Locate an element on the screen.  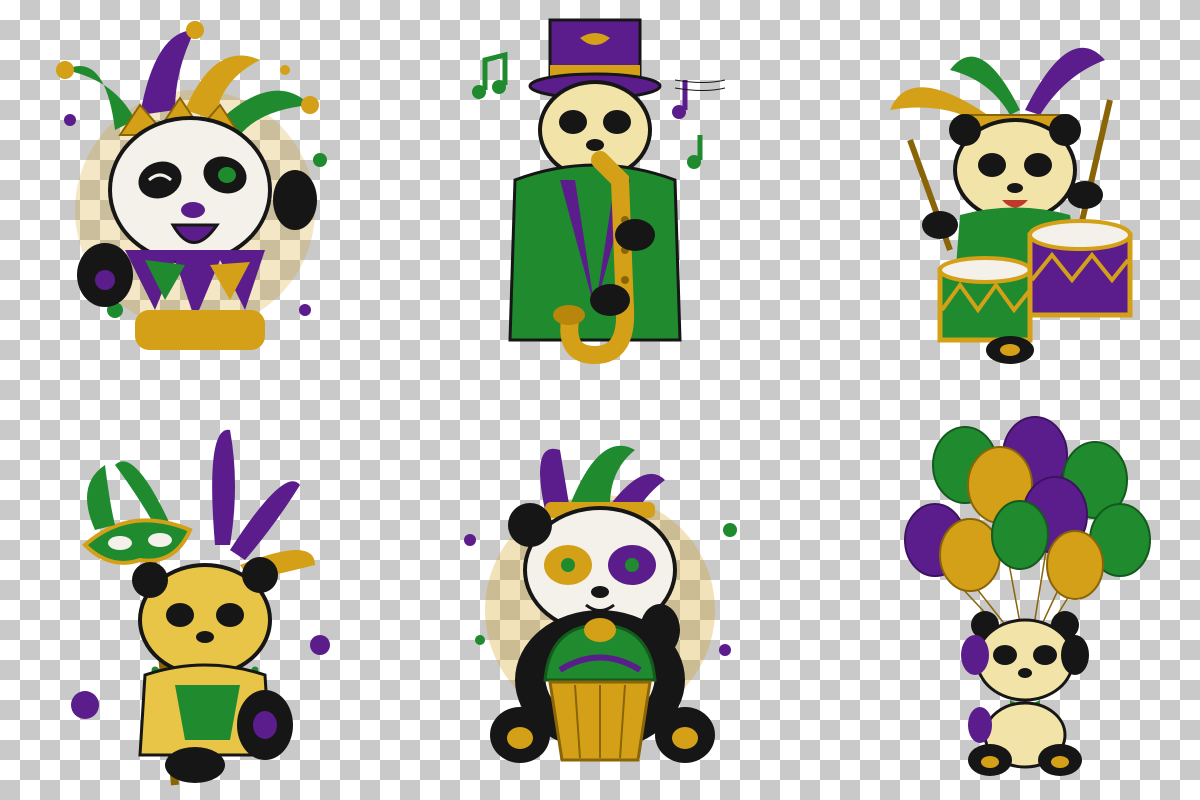
drummer-panda-illustration is located at coordinates (1011, 205).